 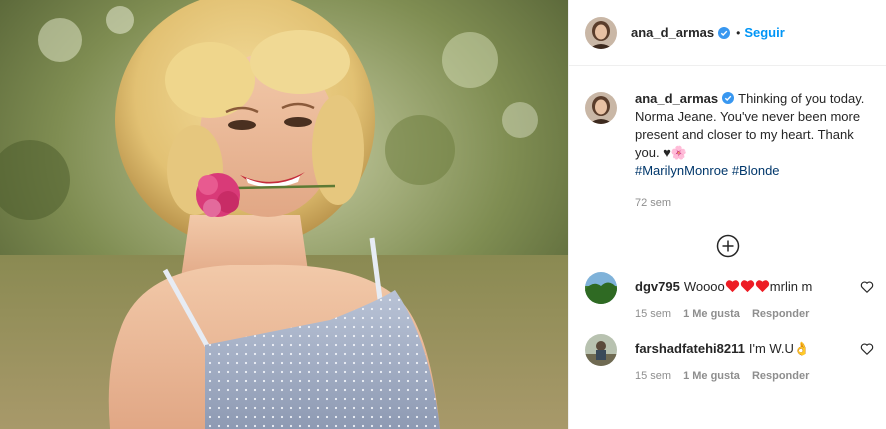 What do you see at coordinates (601, 32) in the screenshot?
I see `author-avatar` at bounding box center [601, 32].